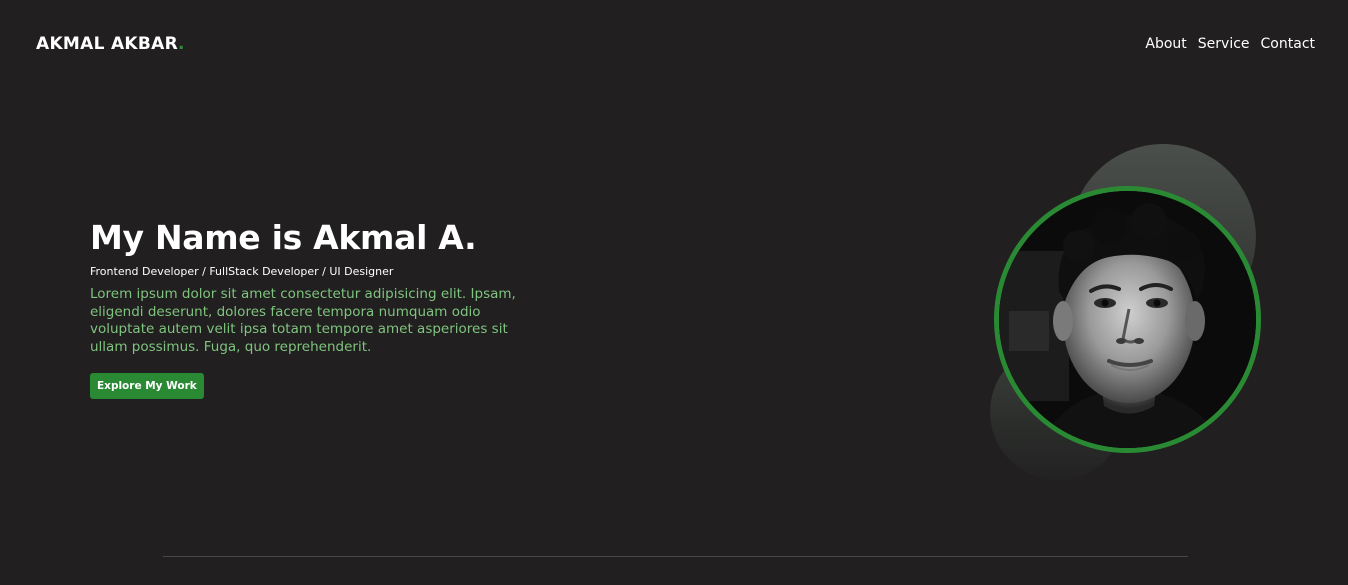 This screenshot has width=1348, height=585. Describe the element at coordinates (1288, 44) in the screenshot. I see `nav-link-contact: Contact` at that location.